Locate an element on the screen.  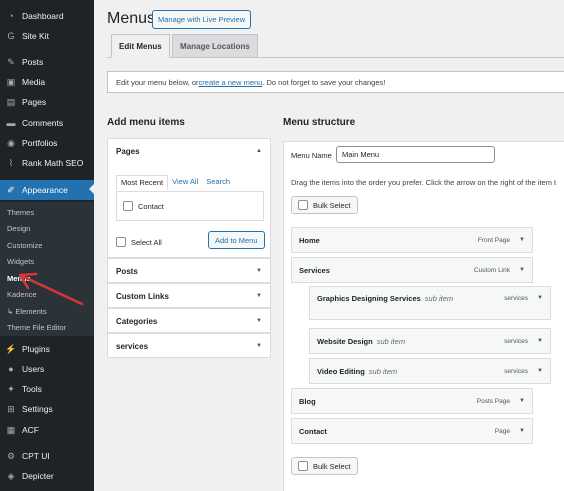
comment-icon: ▬ is located at coordinates (11, 123).